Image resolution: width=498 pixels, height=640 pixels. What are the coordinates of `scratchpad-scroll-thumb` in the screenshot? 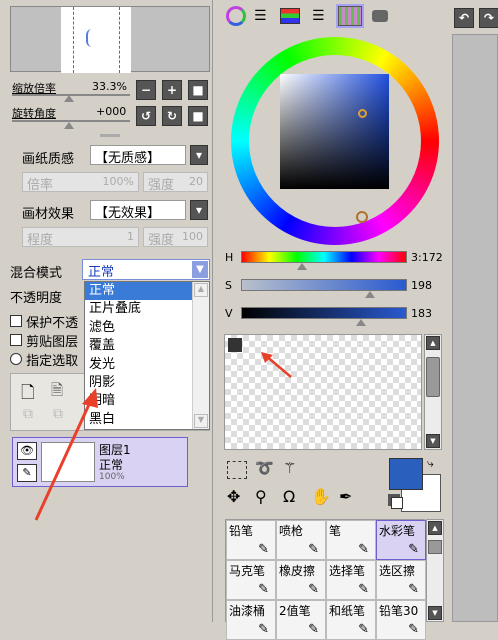 It's located at (433, 377).